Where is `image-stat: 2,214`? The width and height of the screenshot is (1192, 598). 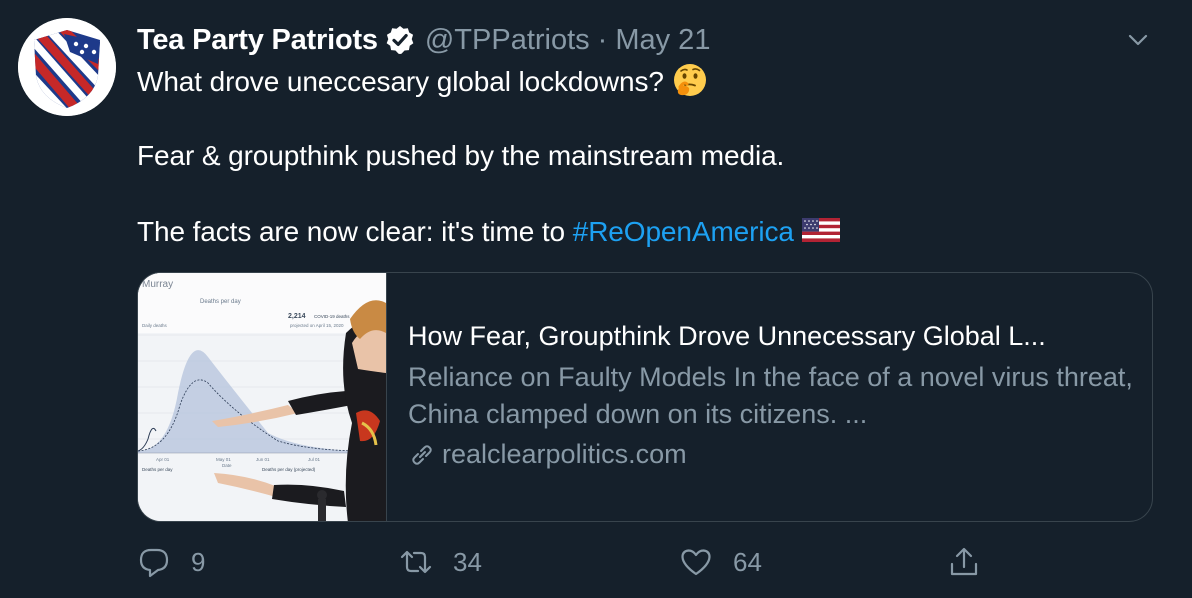 image-stat: 2,214 is located at coordinates (297, 316).